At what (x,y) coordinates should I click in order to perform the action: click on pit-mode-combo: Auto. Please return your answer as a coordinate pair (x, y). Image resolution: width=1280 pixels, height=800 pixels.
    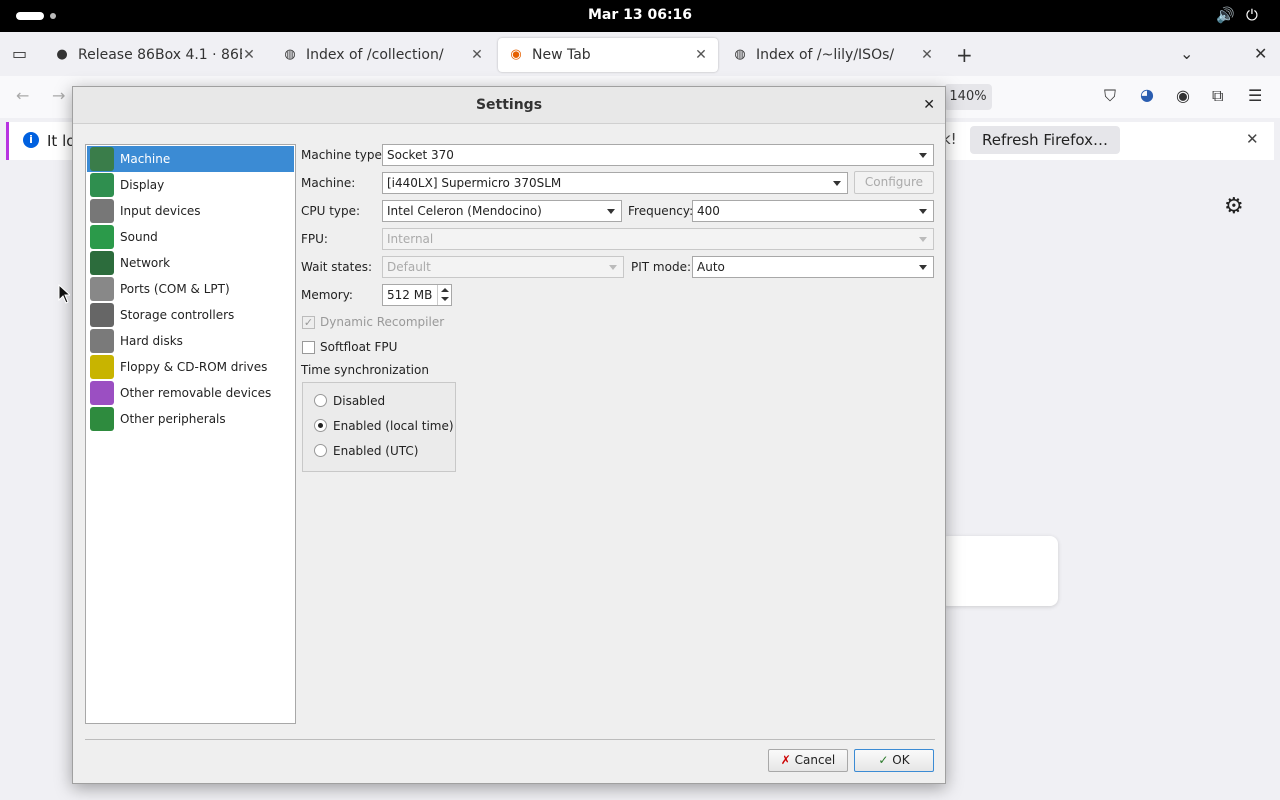
    Looking at the image, I should click on (813, 267).